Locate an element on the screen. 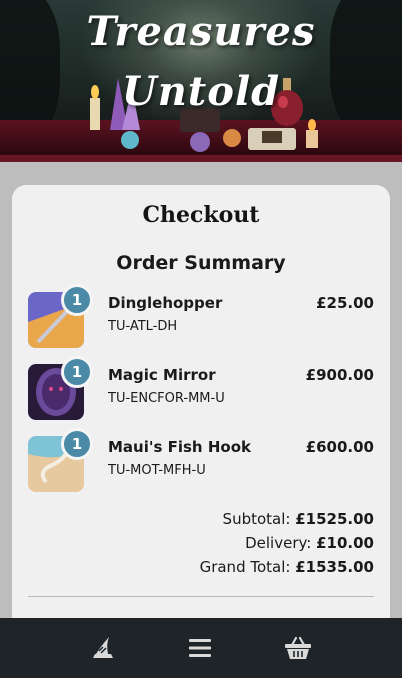 The width and height of the screenshot is (402, 678). wizard-hat-icon is located at coordinates (103, 647).